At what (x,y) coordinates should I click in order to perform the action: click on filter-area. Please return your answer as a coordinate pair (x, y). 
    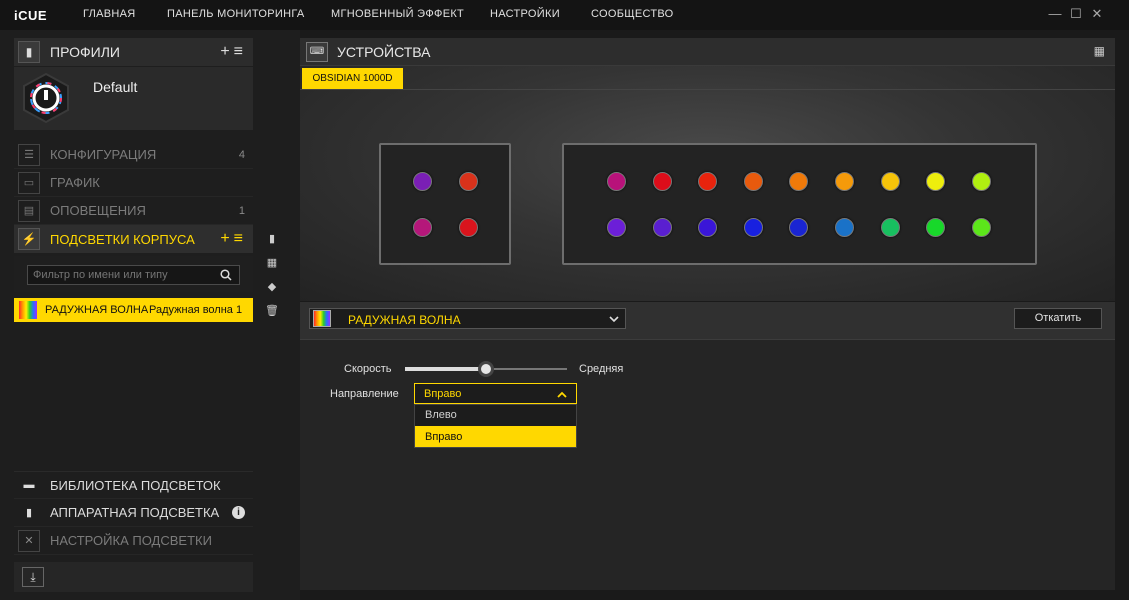
    Looking at the image, I should click on (133, 274).